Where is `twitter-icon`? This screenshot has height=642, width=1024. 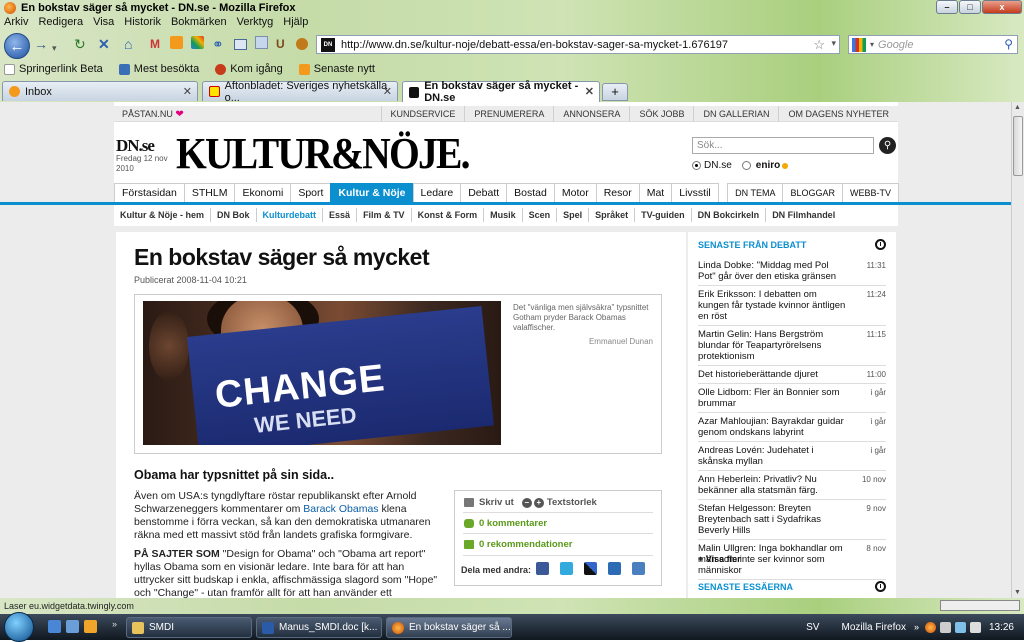
twitter-icon is located at coordinates (566, 568).